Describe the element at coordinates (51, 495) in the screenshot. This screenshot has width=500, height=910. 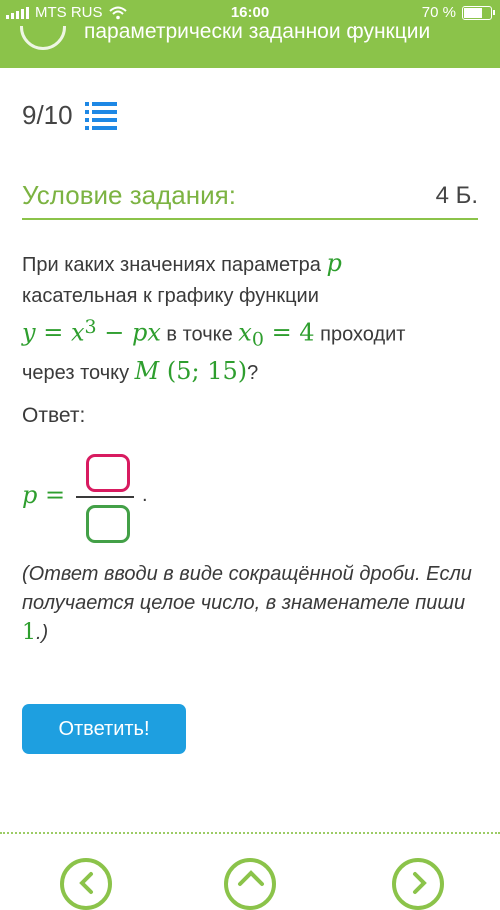
I see `answer-eq: =` at that location.